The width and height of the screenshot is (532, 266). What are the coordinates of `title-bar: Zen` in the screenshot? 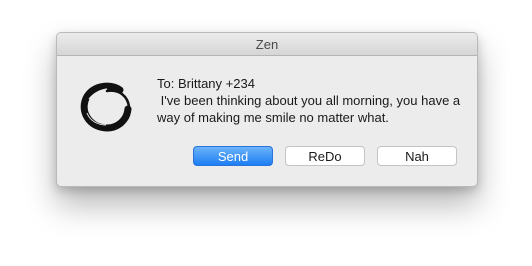 It's located at (267, 44).